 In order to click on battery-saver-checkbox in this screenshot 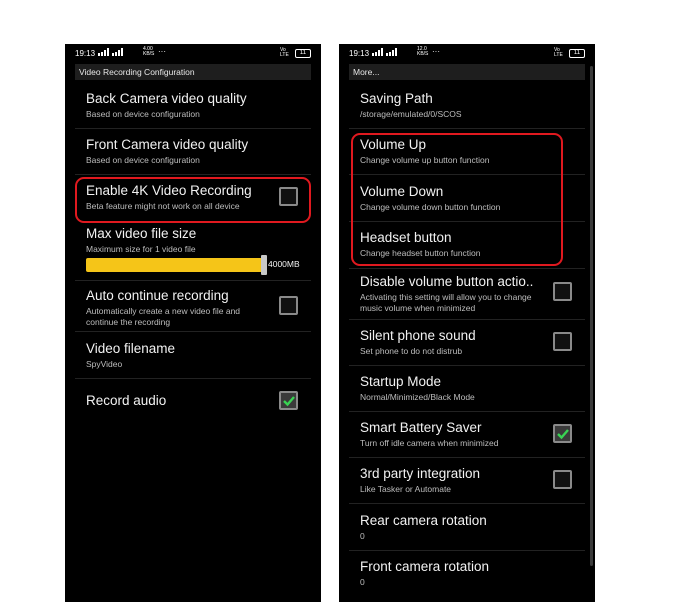, I will do `click(562, 433)`.